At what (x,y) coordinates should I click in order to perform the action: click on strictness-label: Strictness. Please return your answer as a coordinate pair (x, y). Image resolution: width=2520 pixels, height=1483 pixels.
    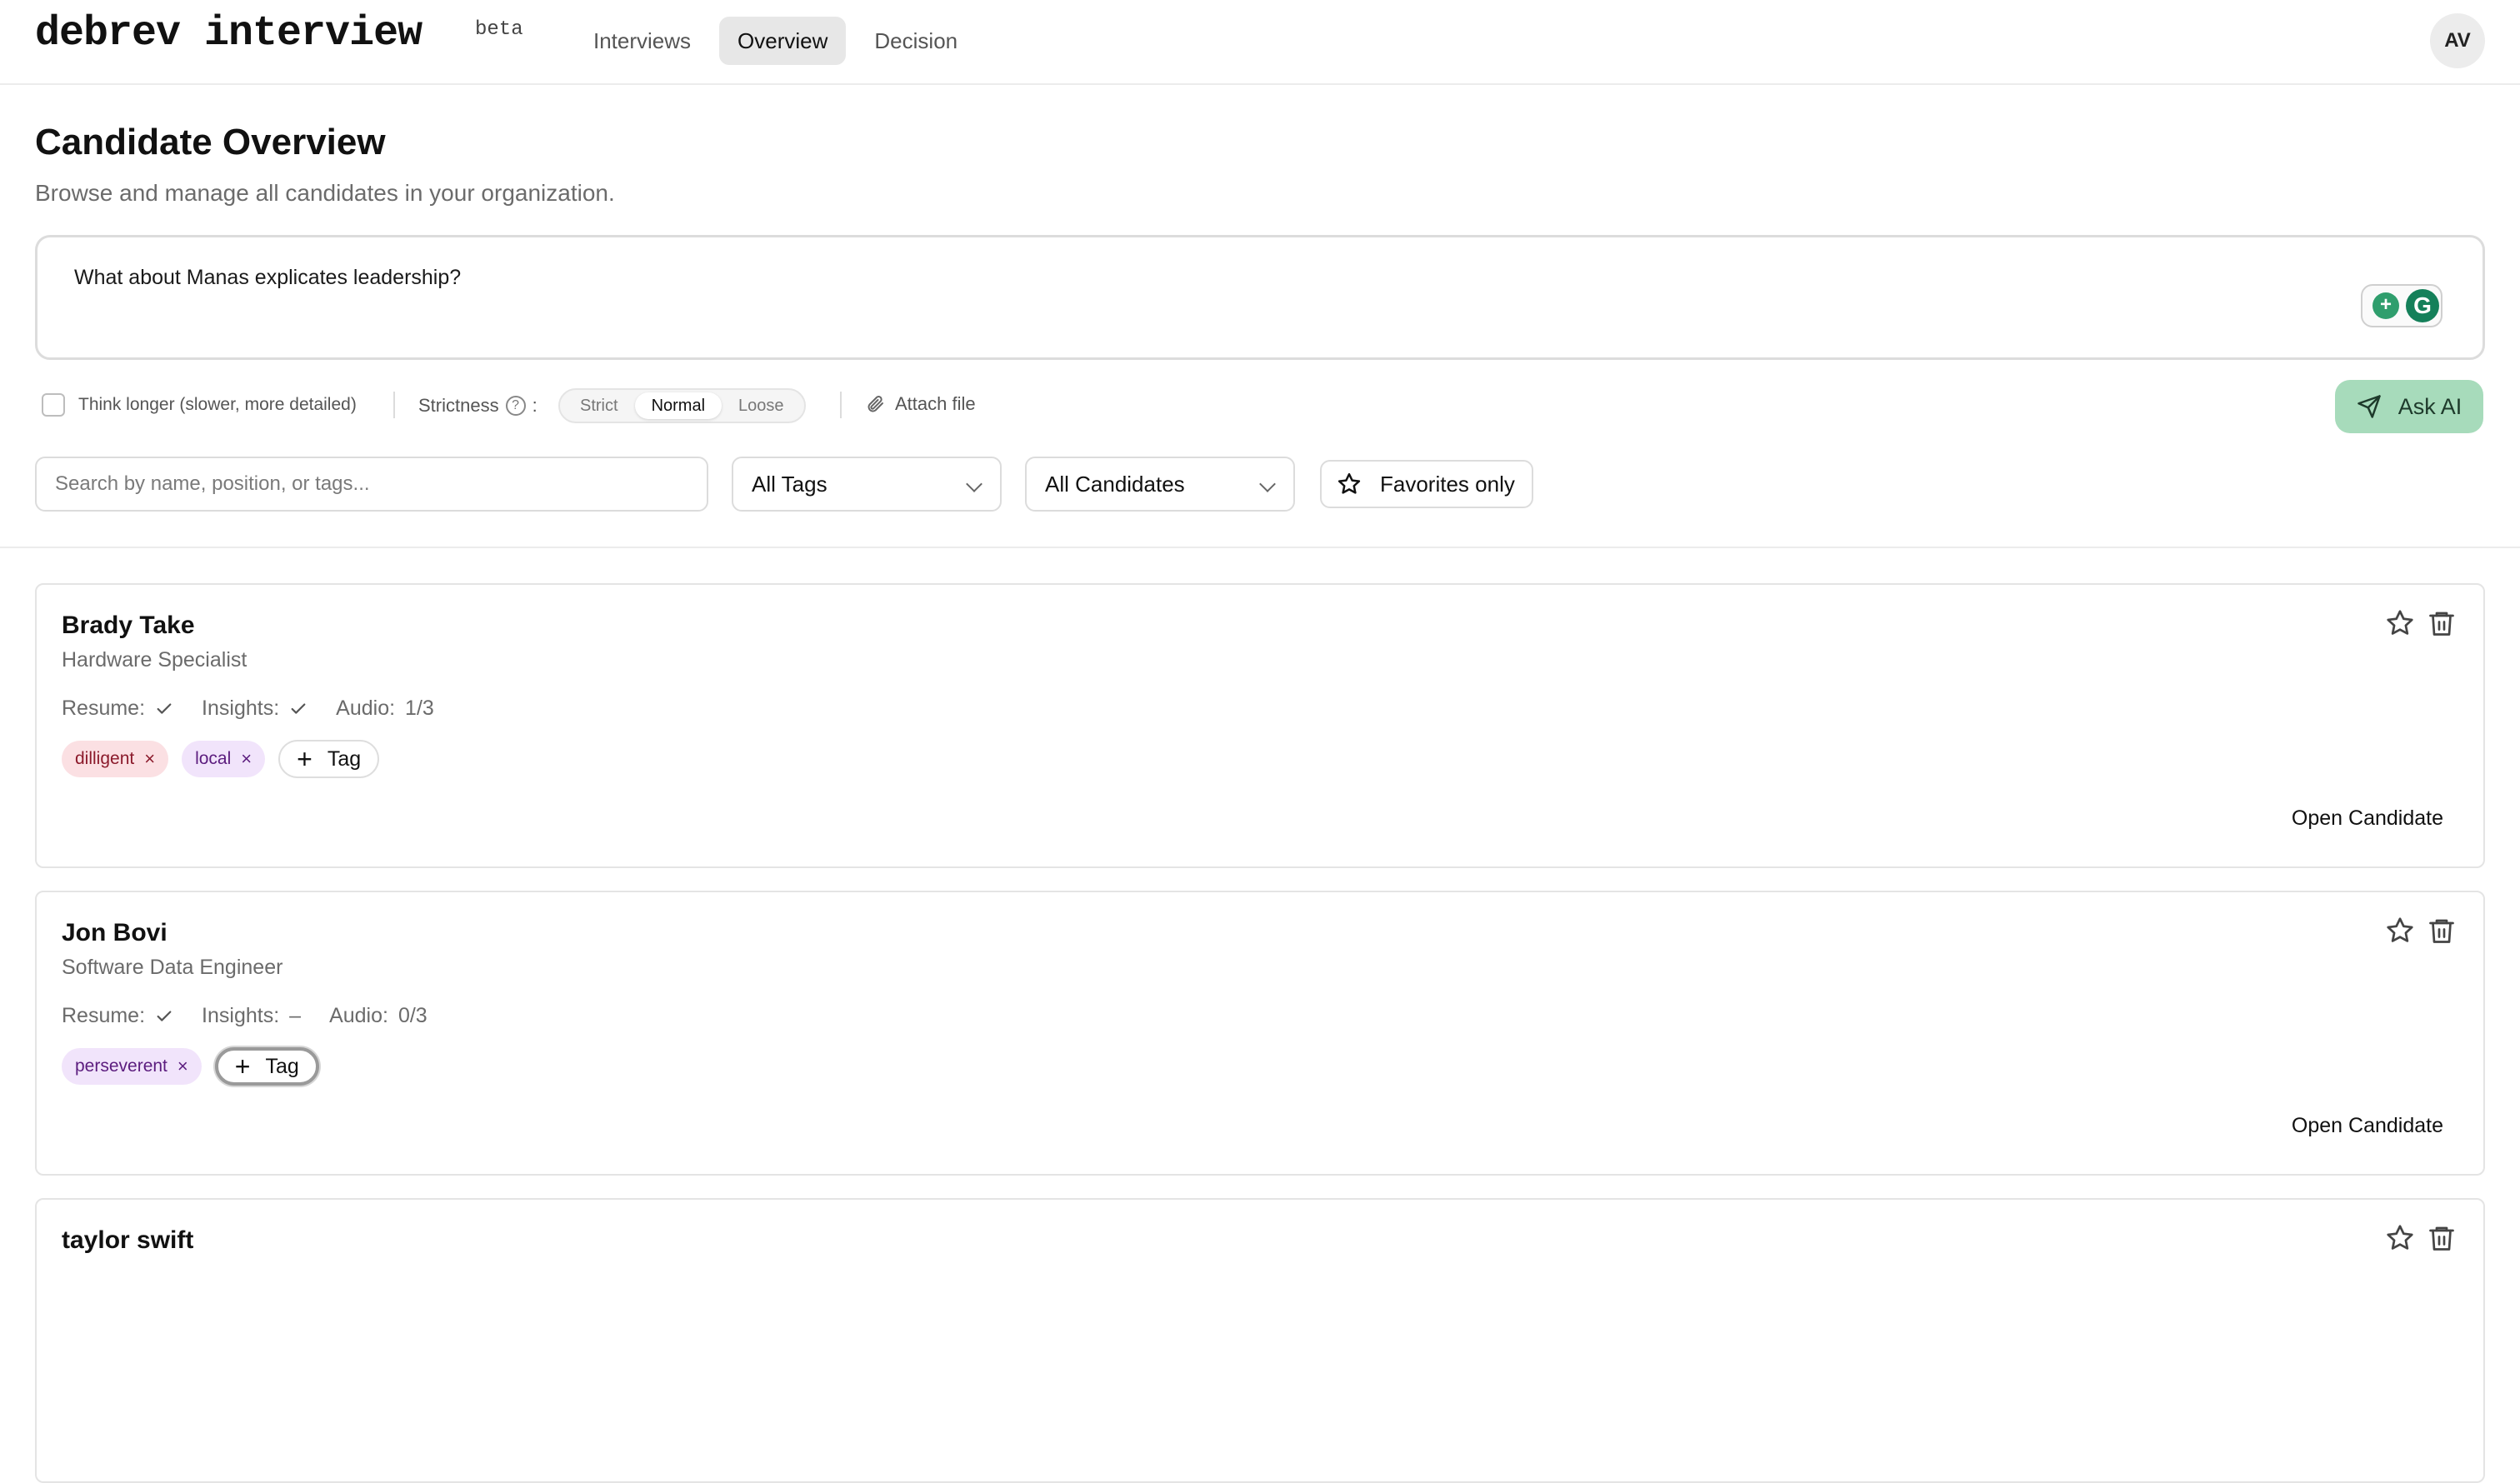
    Looking at the image, I should click on (458, 406).